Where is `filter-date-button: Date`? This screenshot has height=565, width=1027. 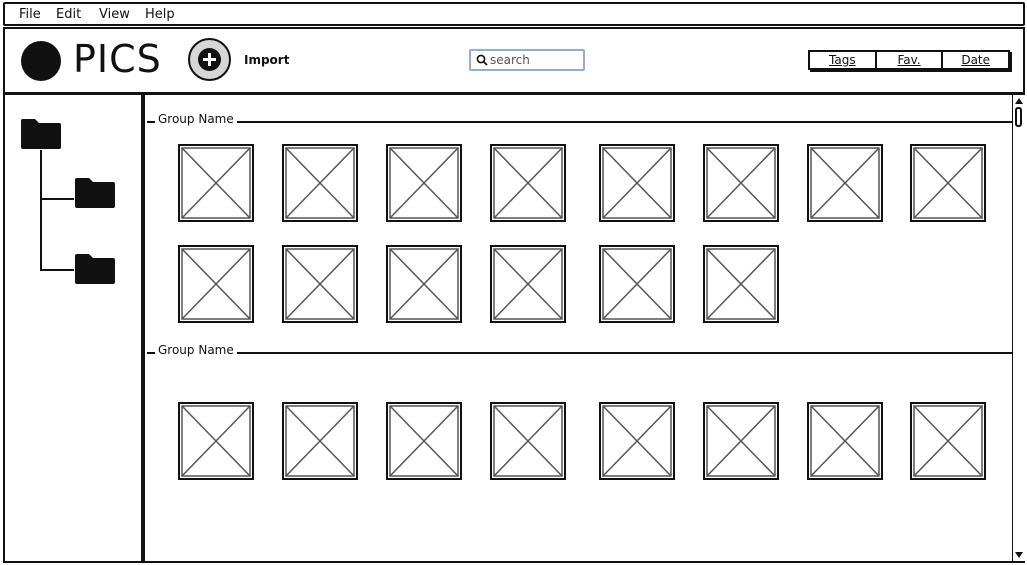
filter-date-button: Date is located at coordinates (975, 60).